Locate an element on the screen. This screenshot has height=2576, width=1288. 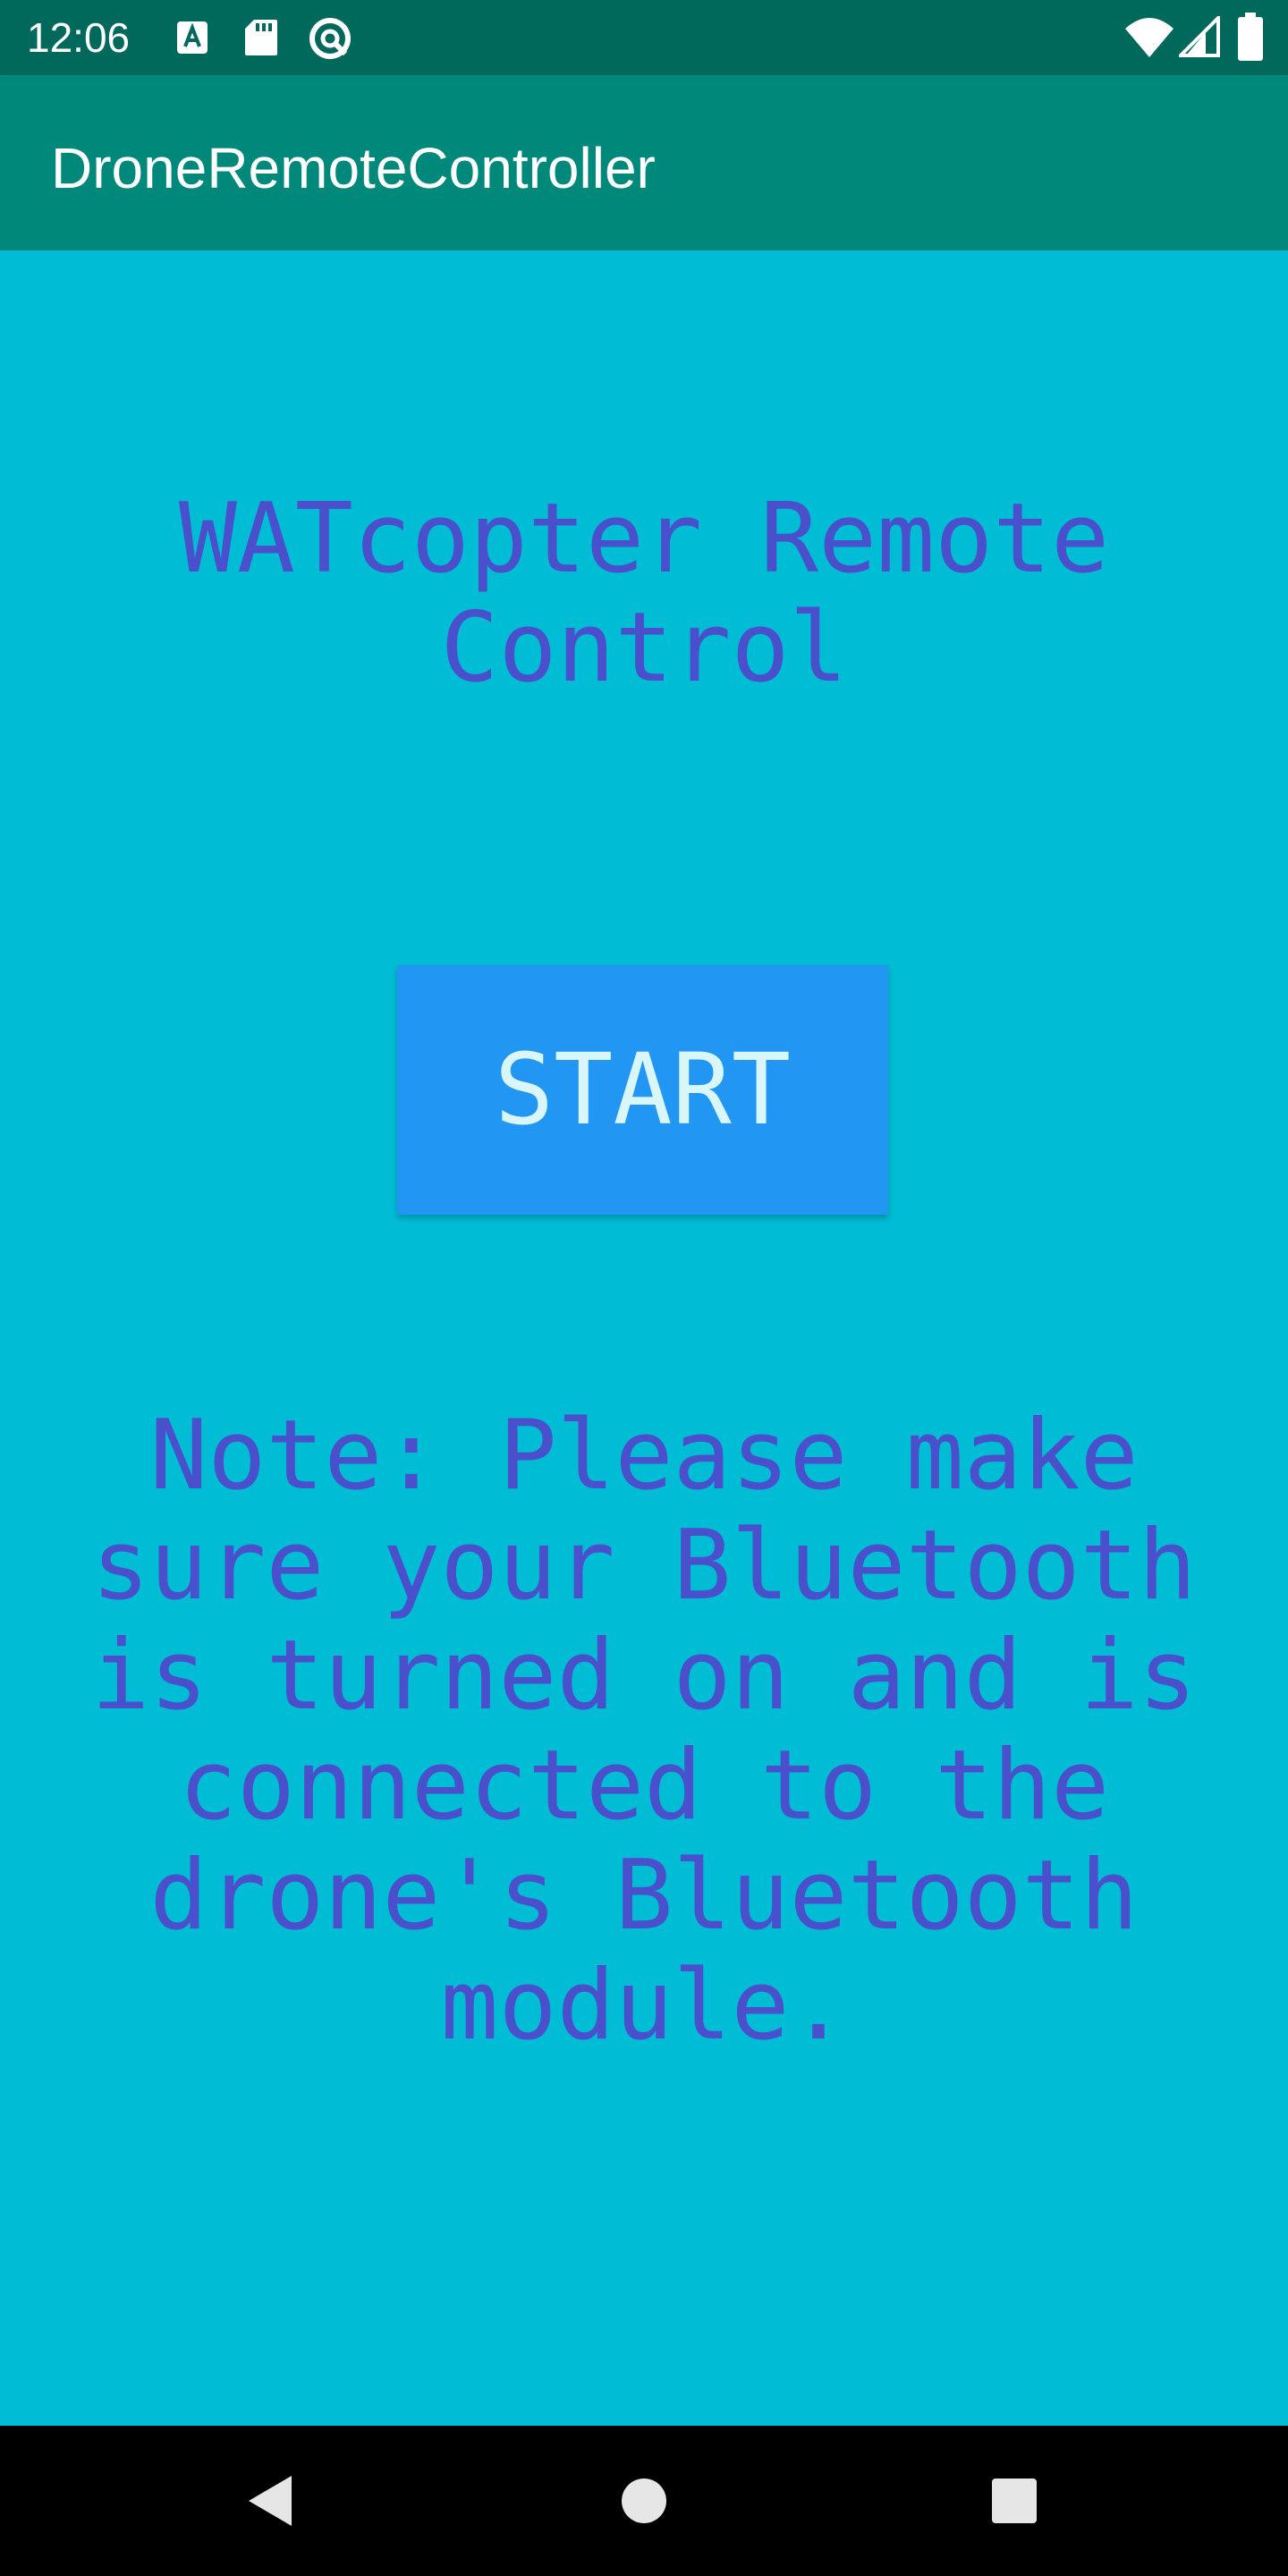
page-heading: WATcopter Remote Control is located at coordinates (644, 593).